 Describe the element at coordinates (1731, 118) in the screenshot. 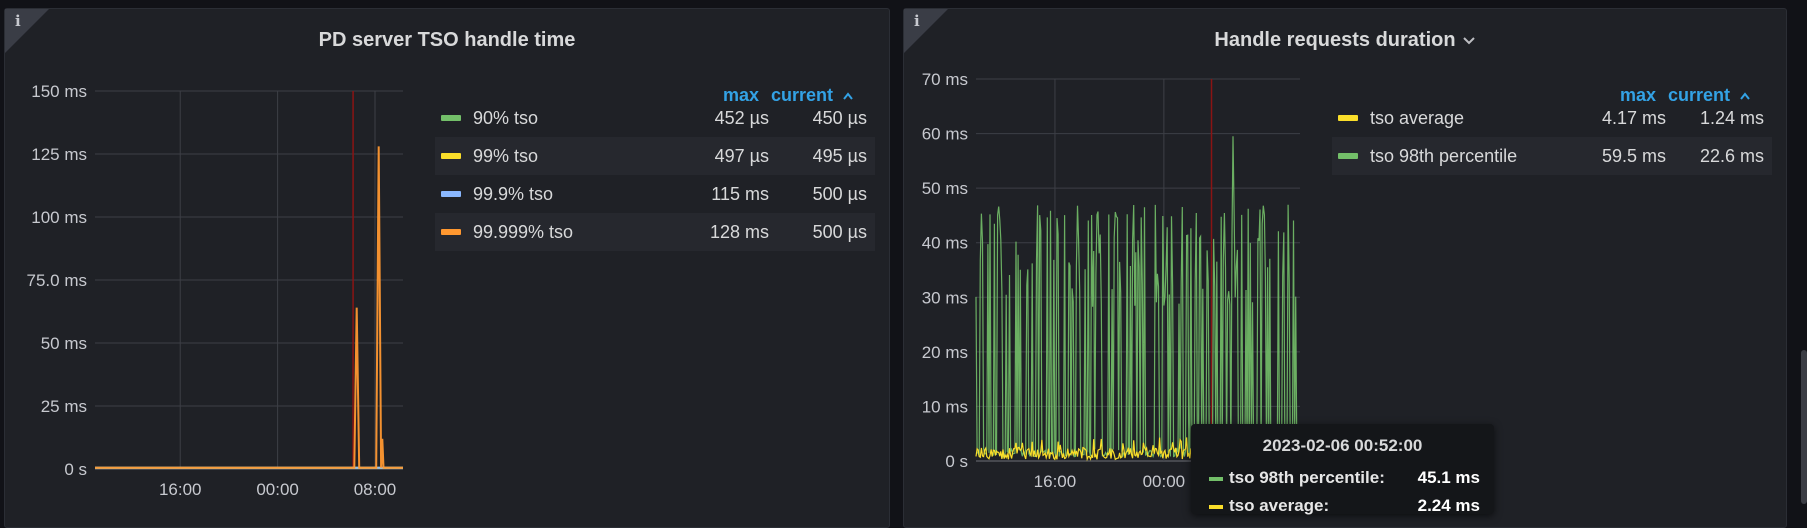

I see `legend-current-value: 1.24 ms` at that location.